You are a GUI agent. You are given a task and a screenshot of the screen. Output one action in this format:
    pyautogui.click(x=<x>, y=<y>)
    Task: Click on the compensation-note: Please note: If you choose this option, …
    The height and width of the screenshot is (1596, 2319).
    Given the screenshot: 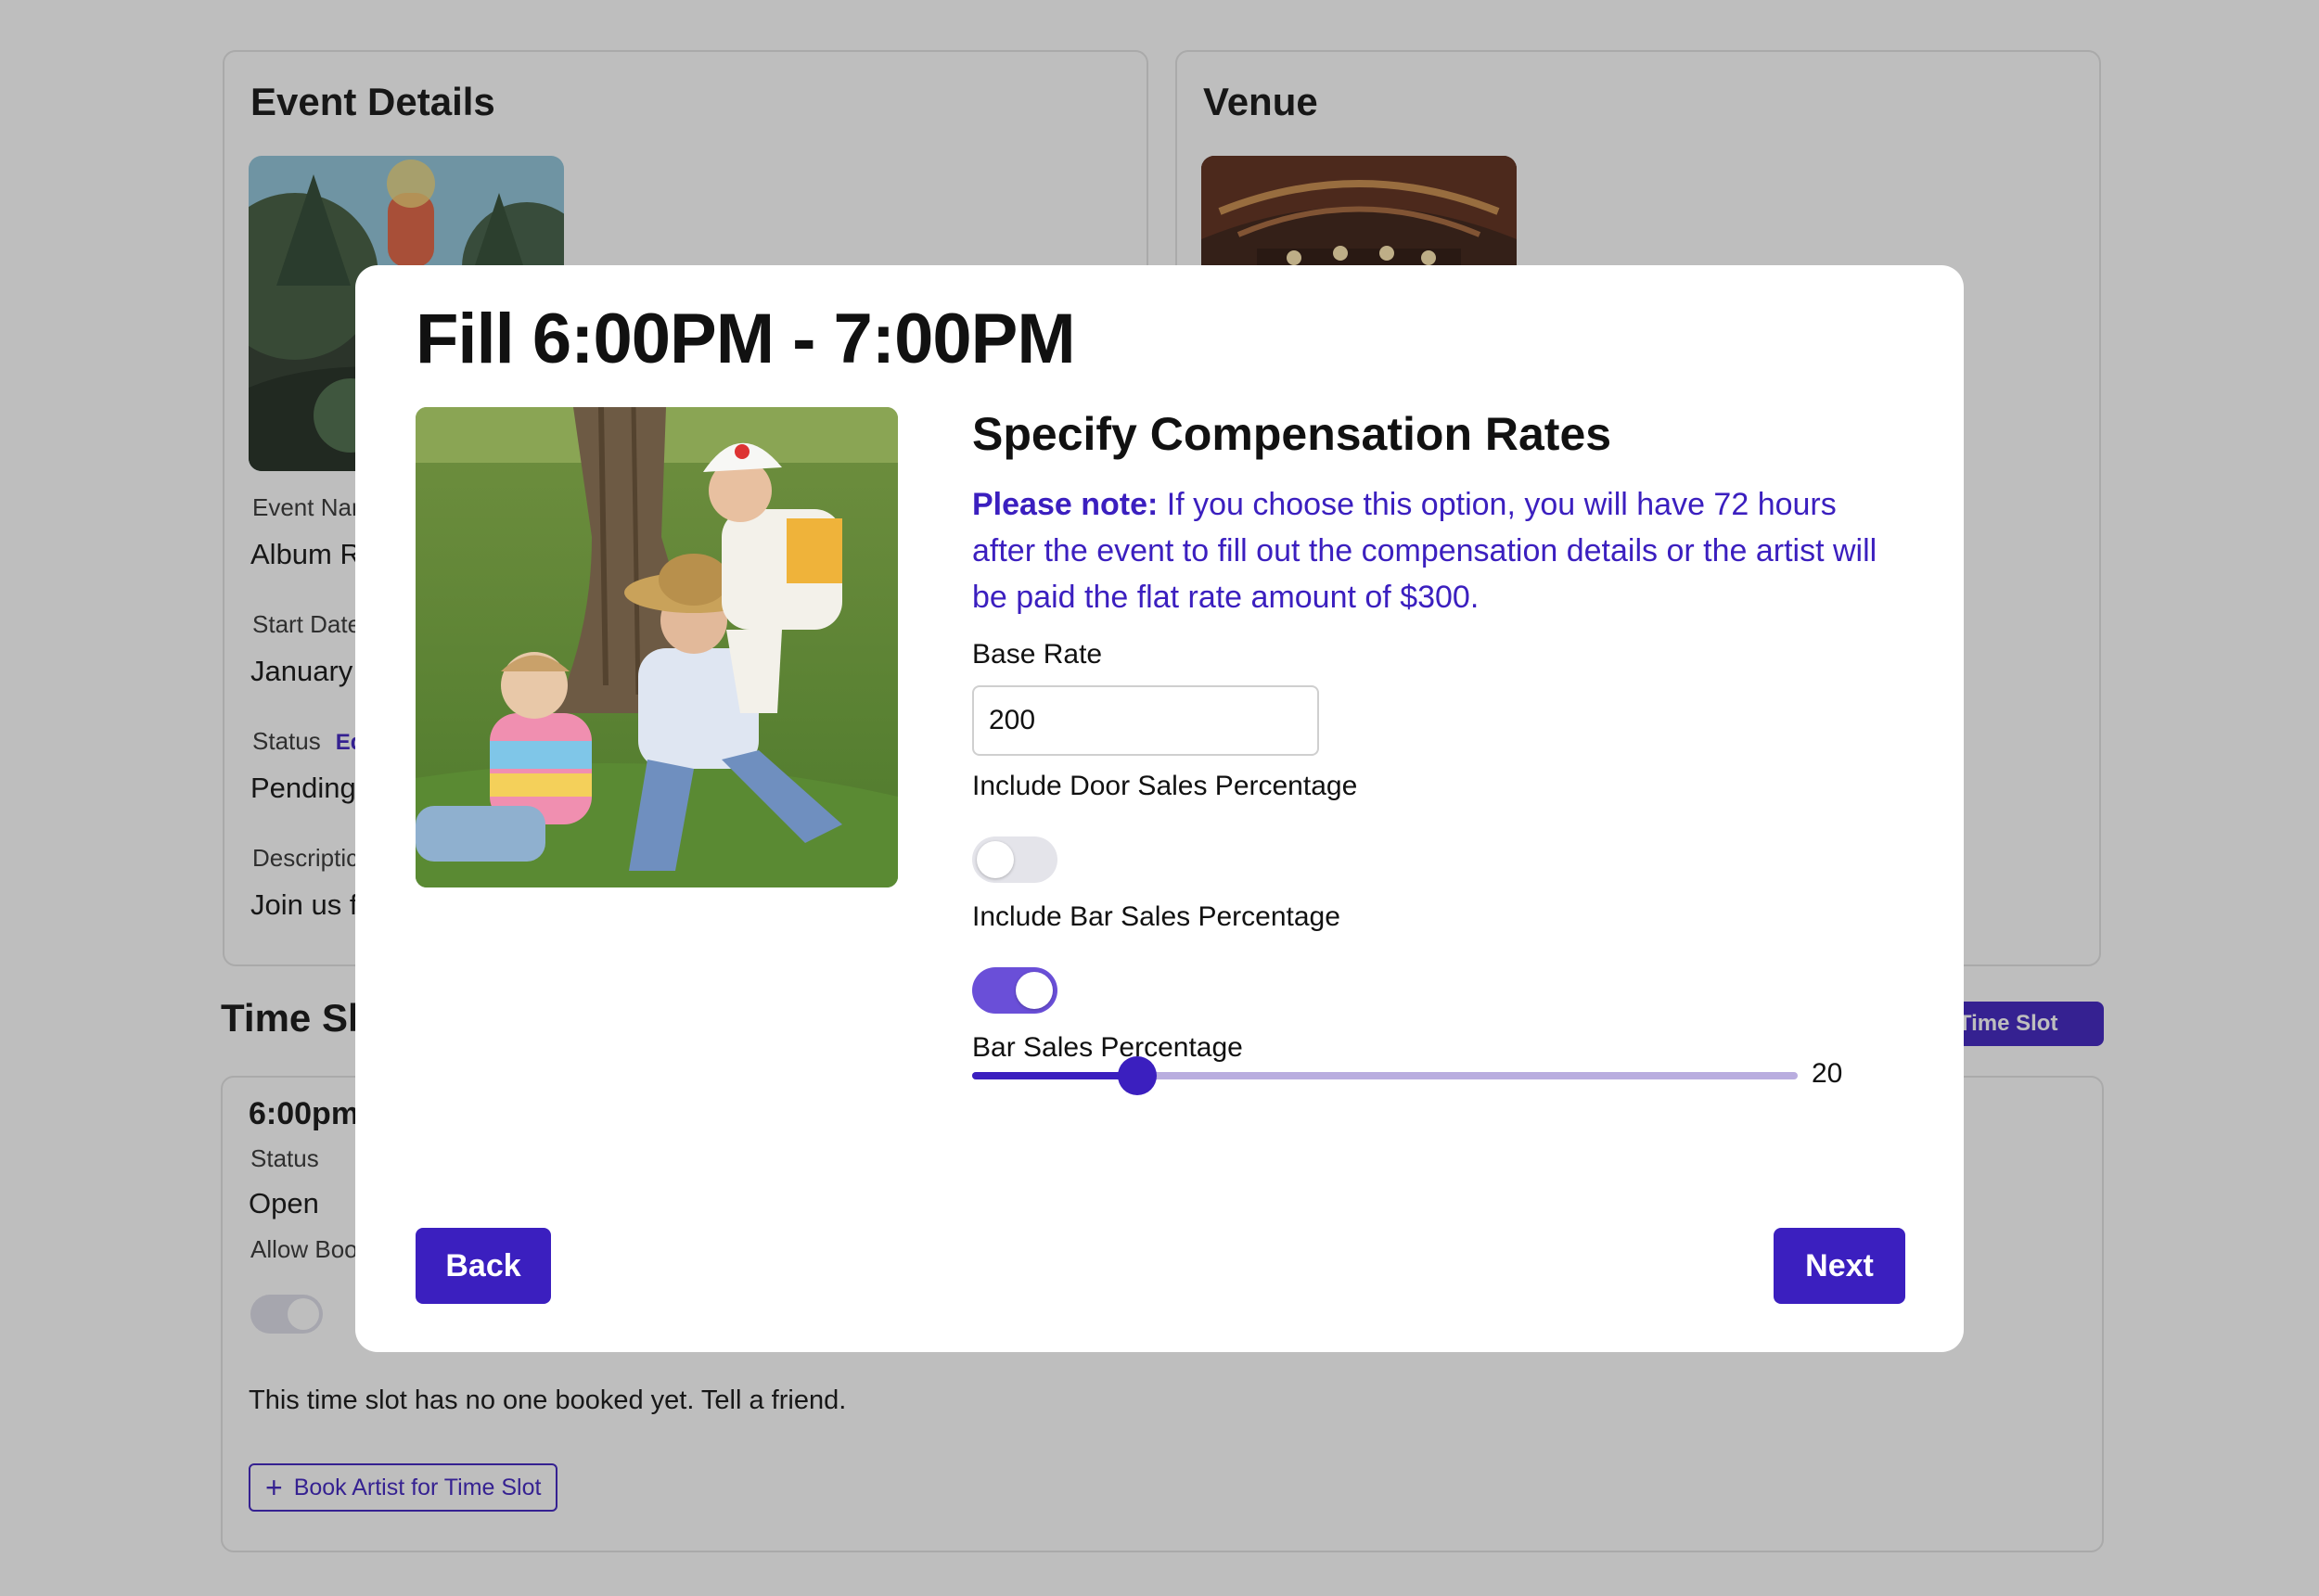 What is the action you would take?
    pyautogui.click(x=1436, y=550)
    